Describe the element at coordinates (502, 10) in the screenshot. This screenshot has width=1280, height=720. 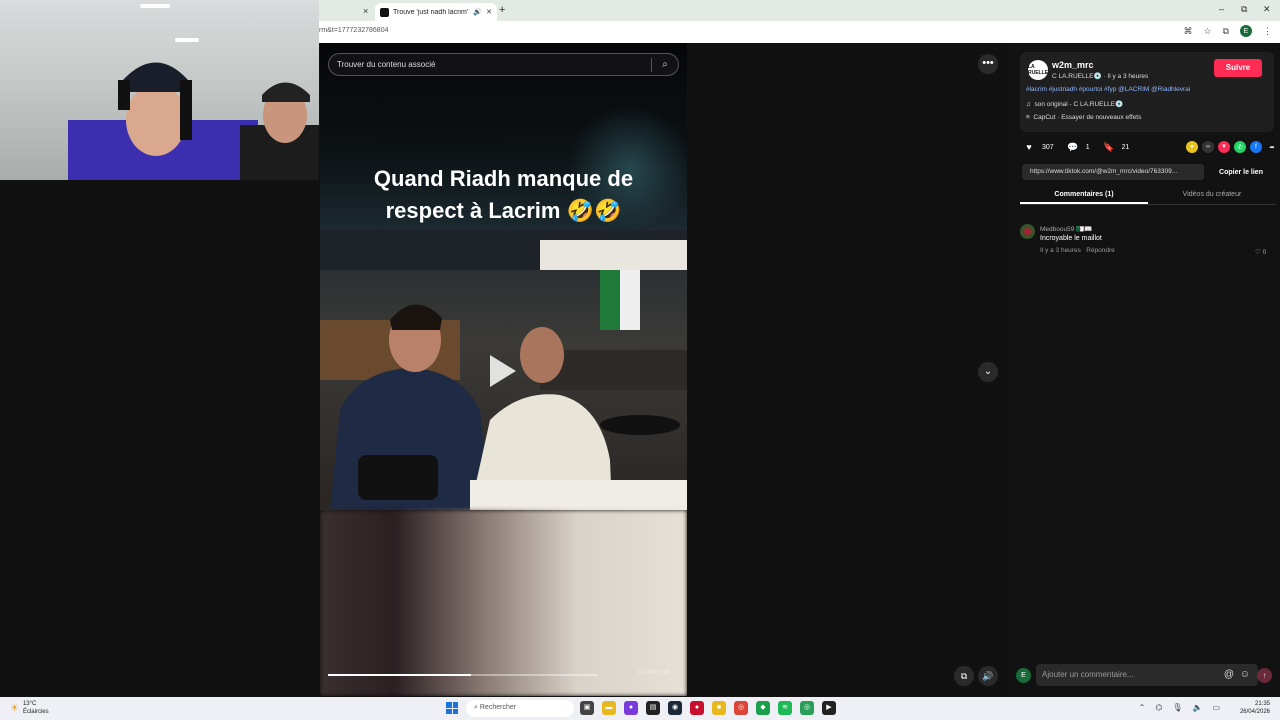
I see `new-tab-button: +` at that location.